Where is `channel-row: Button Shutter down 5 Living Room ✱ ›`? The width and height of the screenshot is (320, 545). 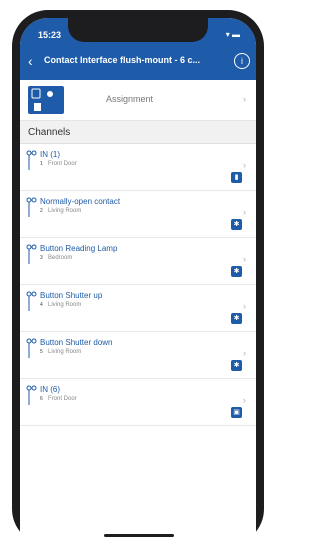
channel-row: Button Shutter down 5 Living Room ✱ › is located at coordinates (138, 355).